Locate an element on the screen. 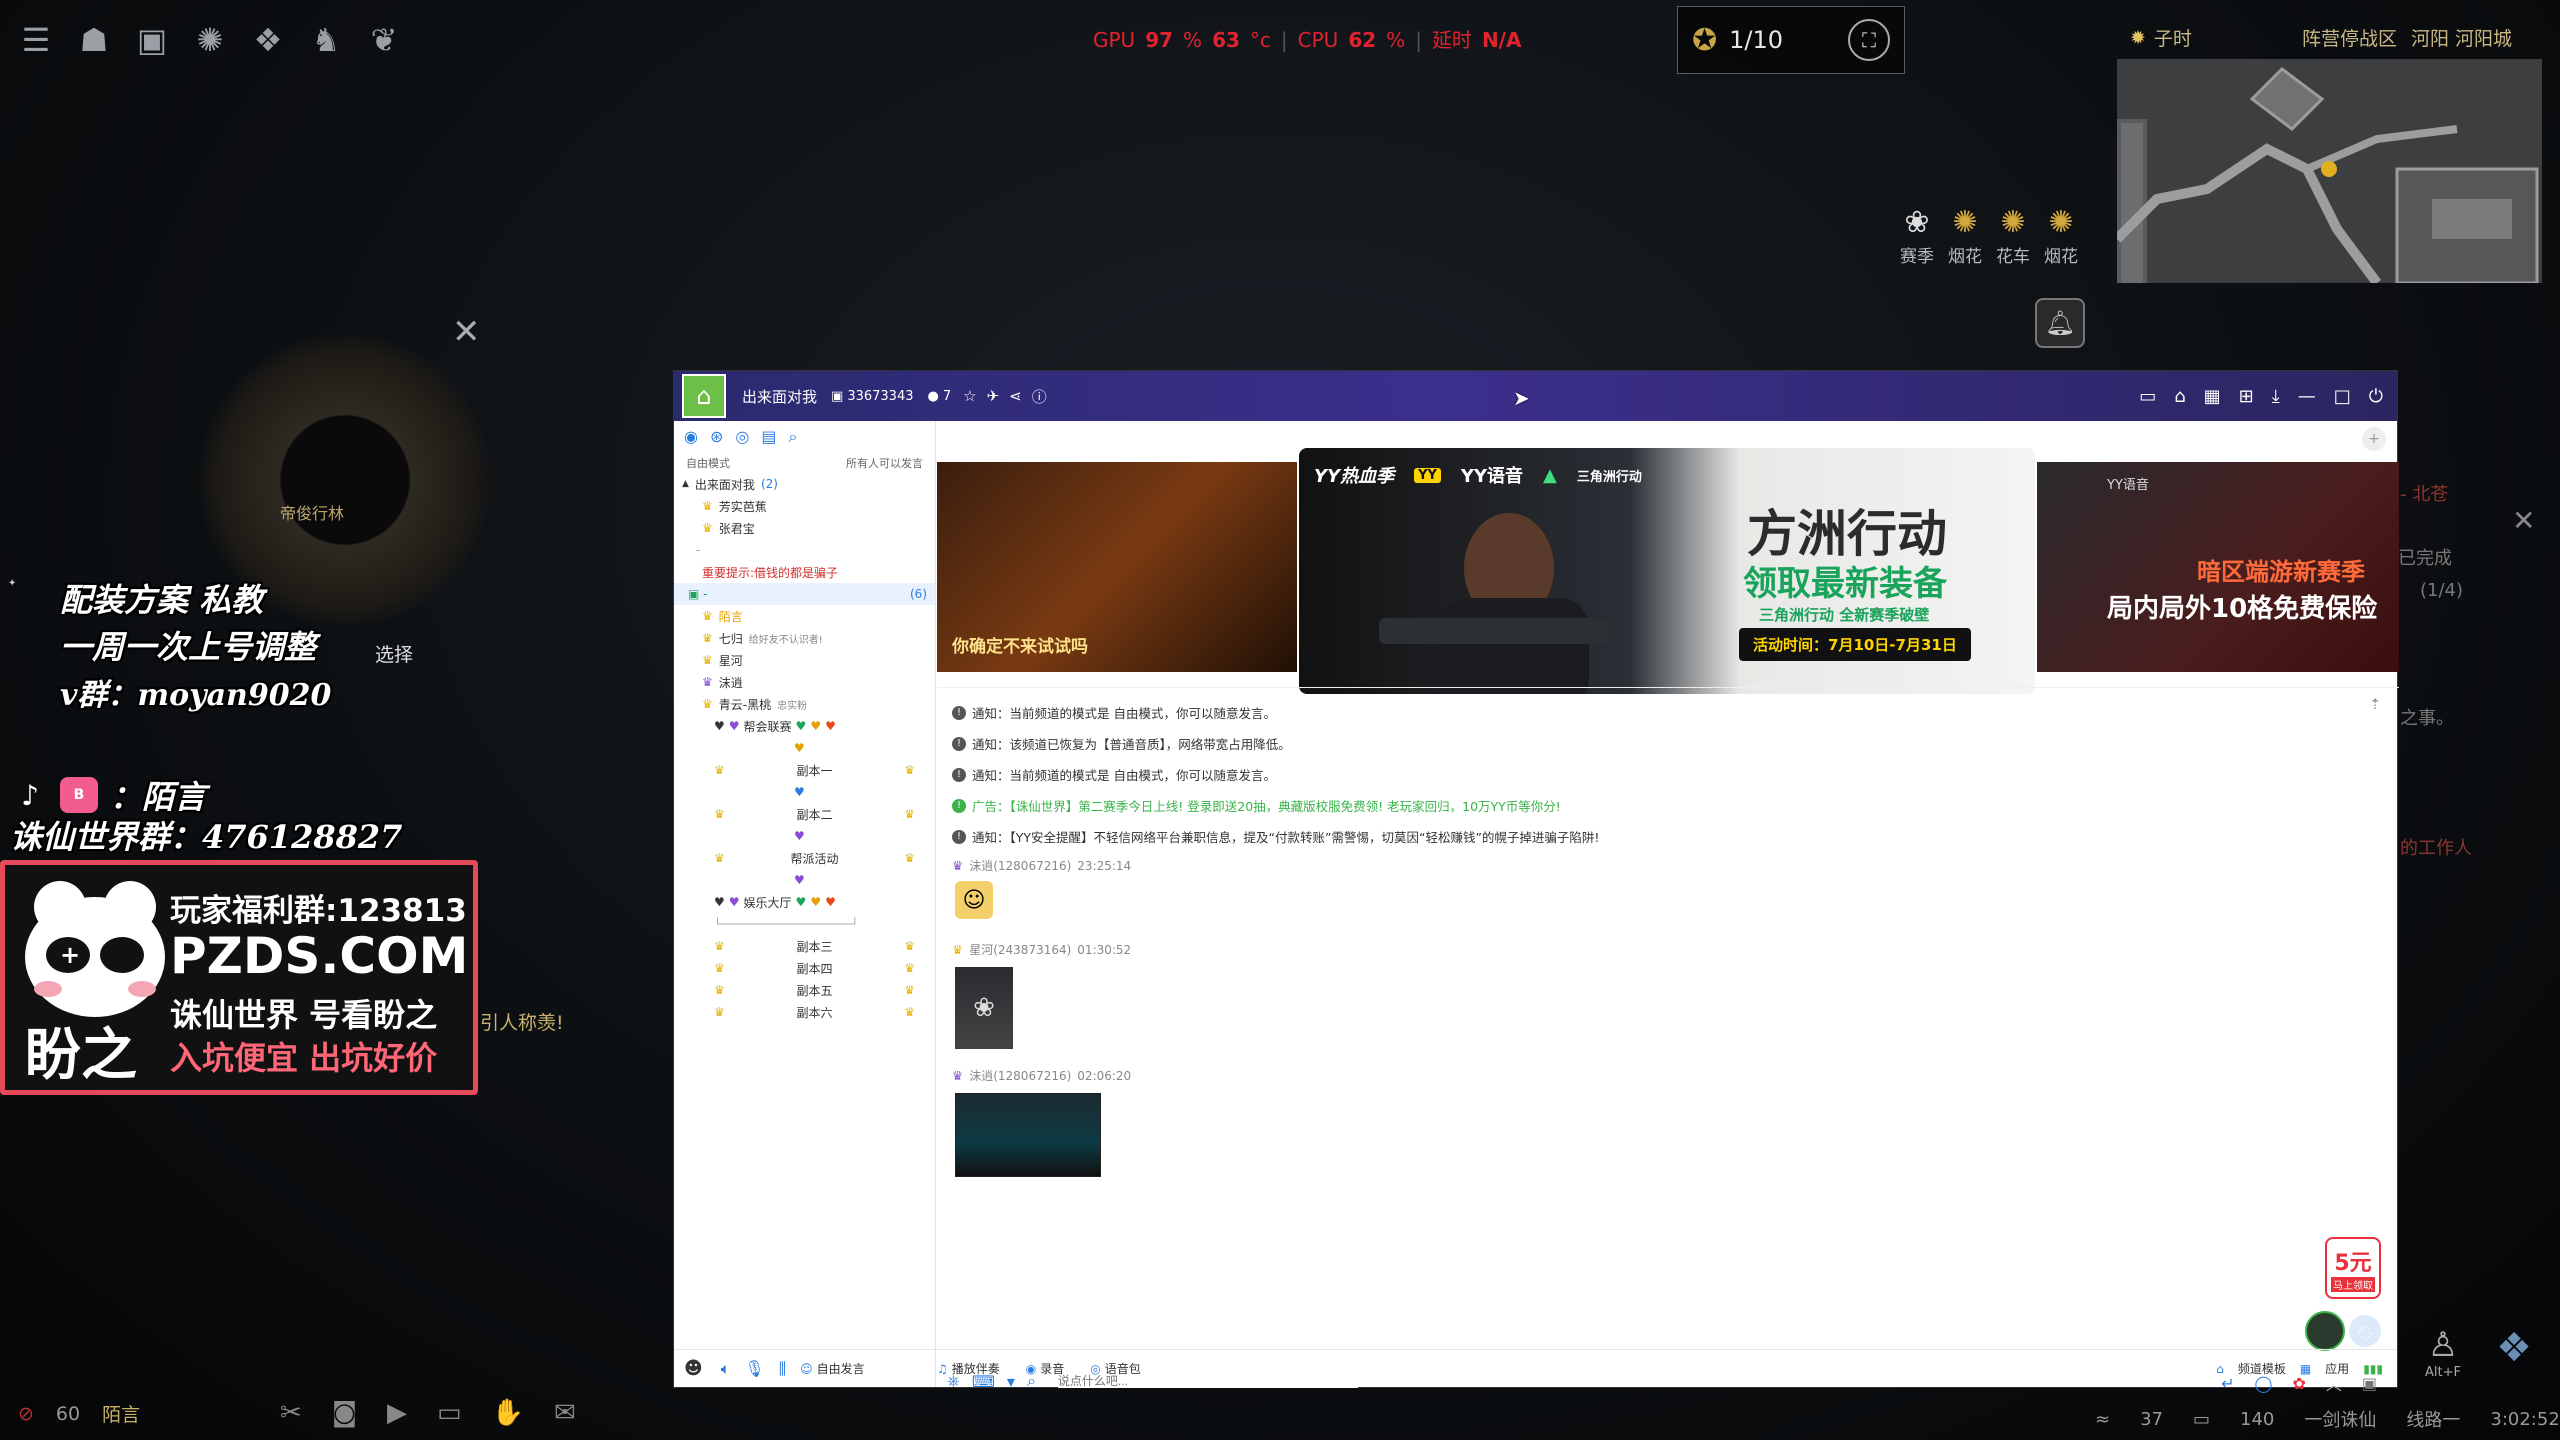 Image resolution: width=2560 pixels, height=1440 pixels. image-attachment: ❀ is located at coordinates (984, 1008).